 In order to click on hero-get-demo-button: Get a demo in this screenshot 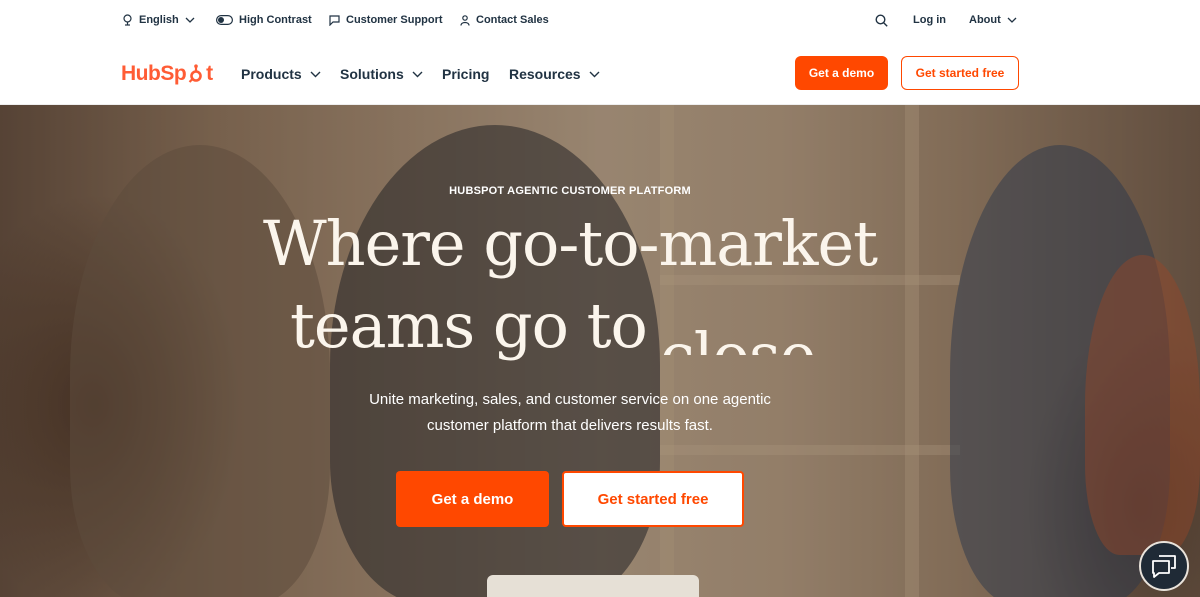, I will do `click(472, 499)`.